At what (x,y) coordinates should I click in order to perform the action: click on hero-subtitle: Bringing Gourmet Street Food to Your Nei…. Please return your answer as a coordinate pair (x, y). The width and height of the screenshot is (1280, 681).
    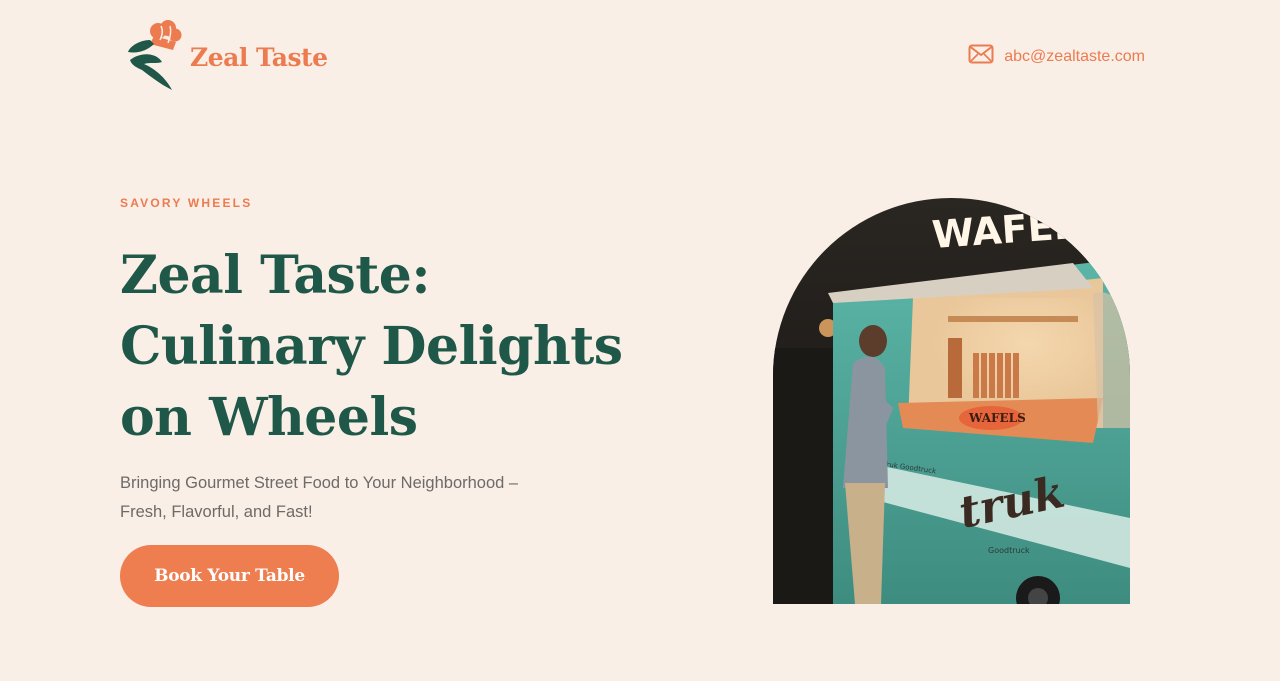
    Looking at the image, I should click on (340, 498).